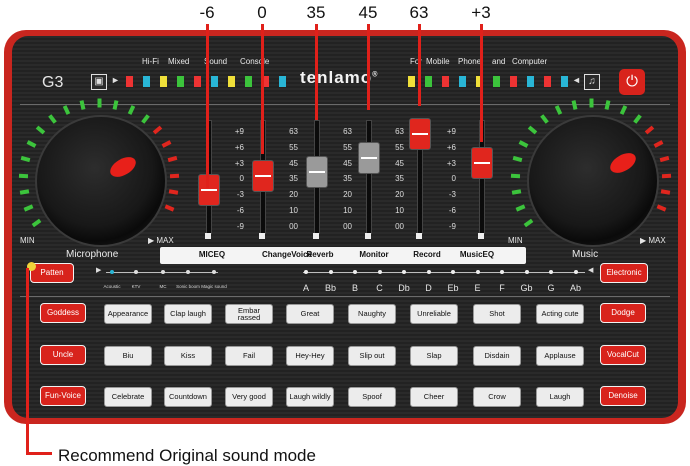 This screenshot has height=466, width=690. What do you see at coordinates (249, 397) in the screenshot?
I see `sound-effect-button: Very good` at bounding box center [249, 397].